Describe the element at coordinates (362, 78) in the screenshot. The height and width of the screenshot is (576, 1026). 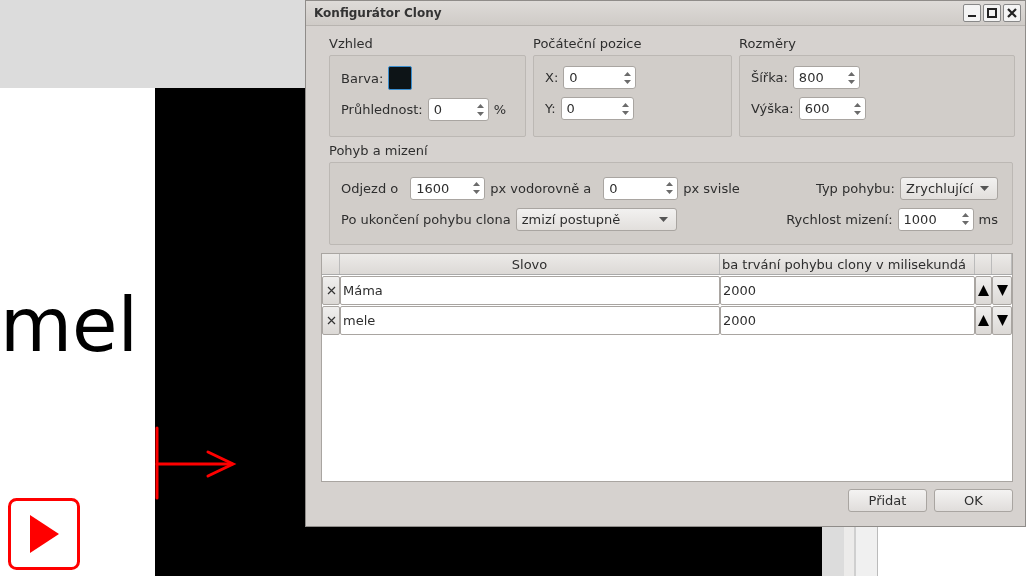
I see `field-label: Barva:` at that location.